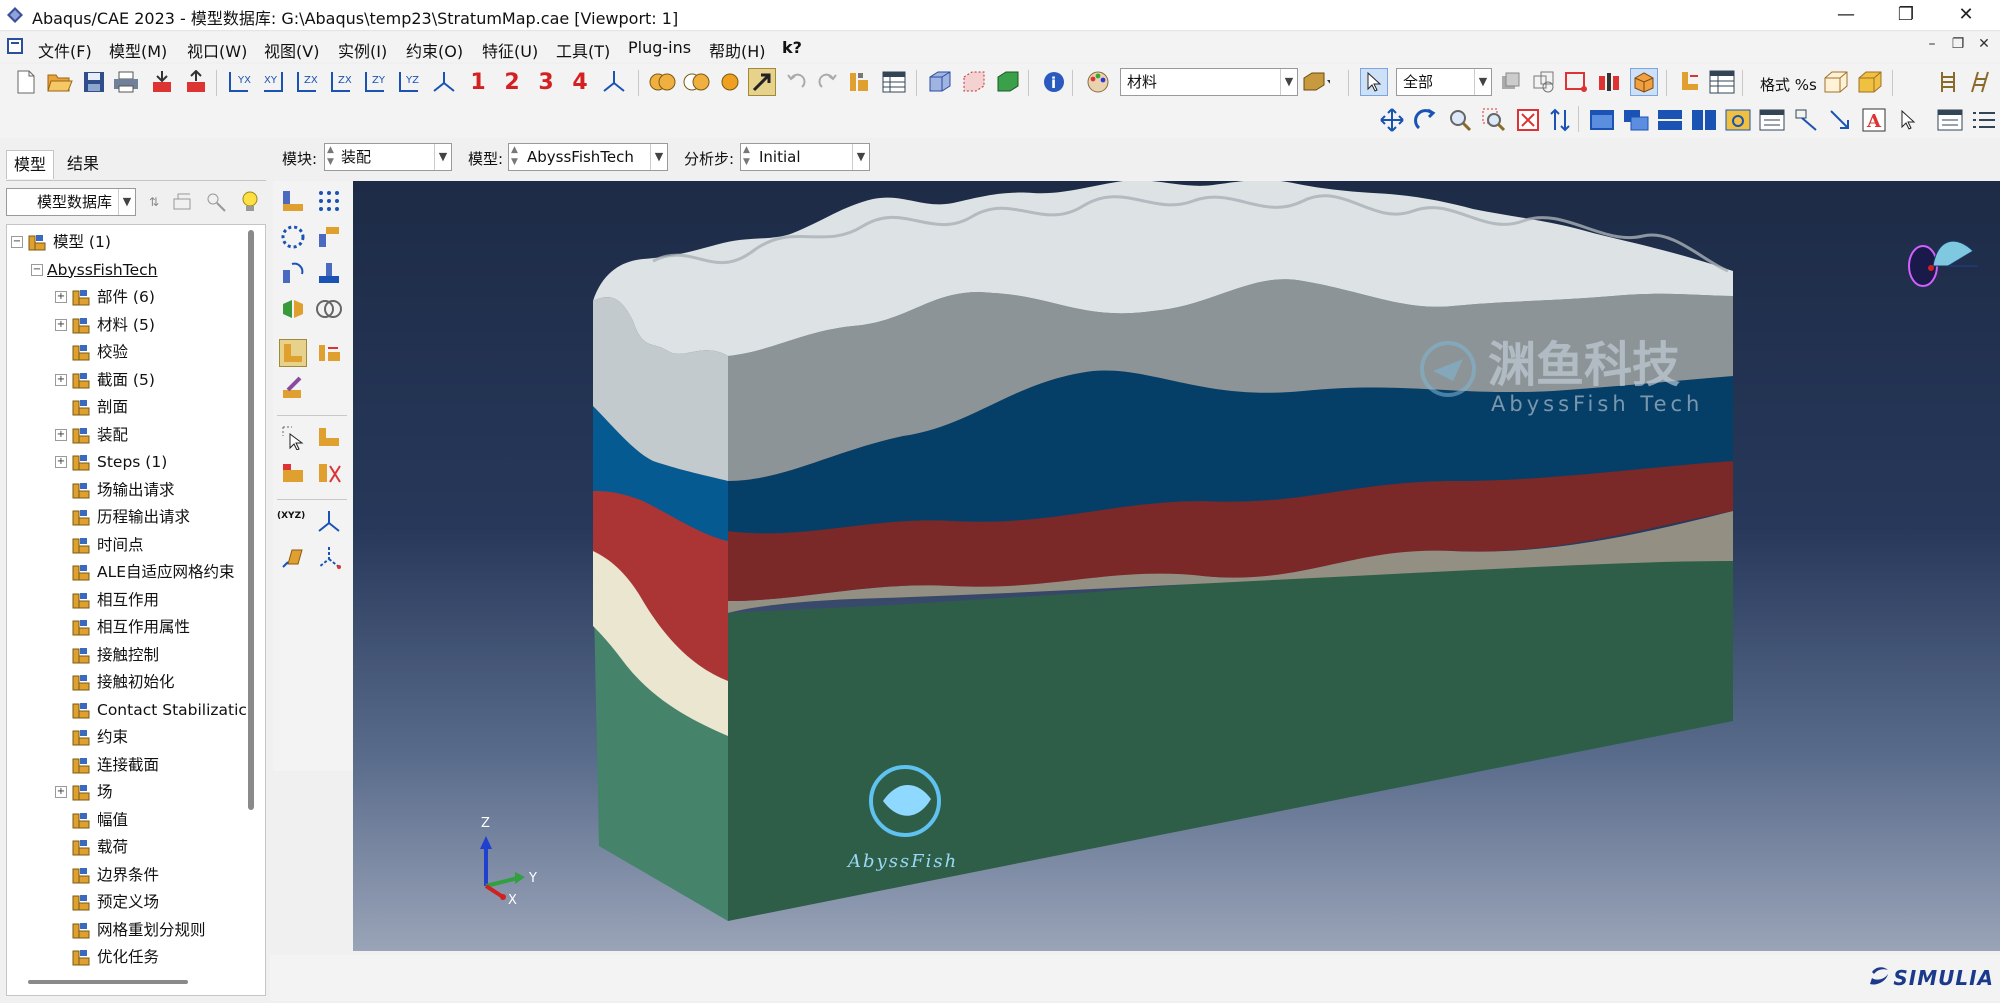 The width and height of the screenshot is (2000, 1003). Describe the element at coordinates (1836, 82) in the screenshot. I see `box-outline-icon` at that location.